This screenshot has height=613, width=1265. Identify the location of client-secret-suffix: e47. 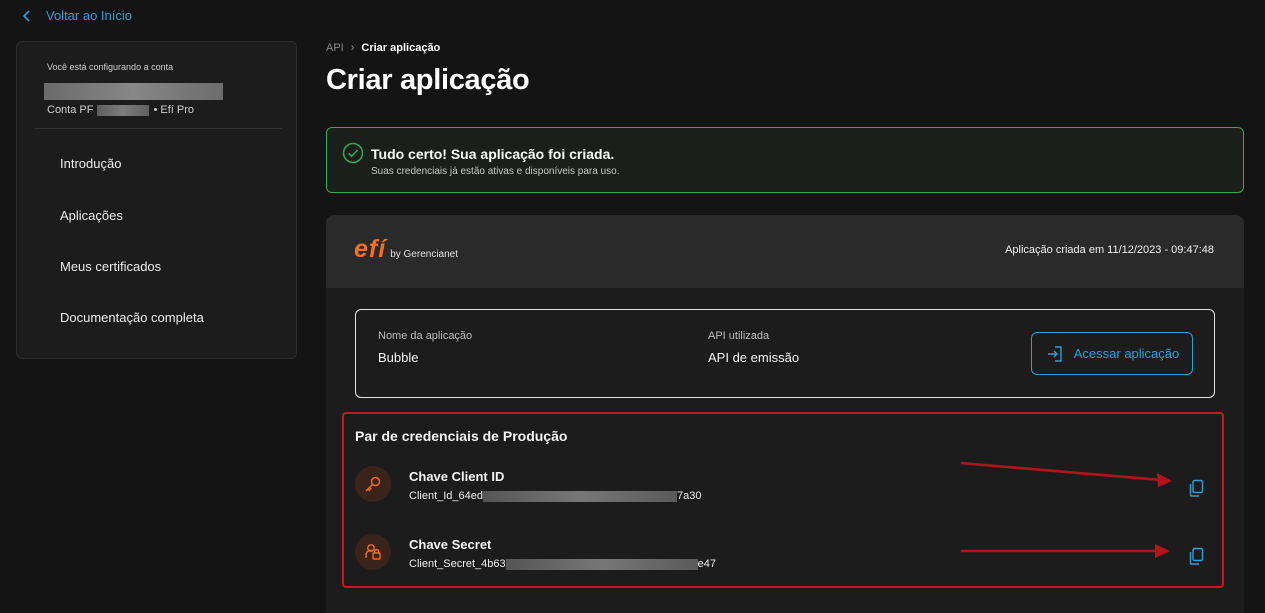
(706, 564).